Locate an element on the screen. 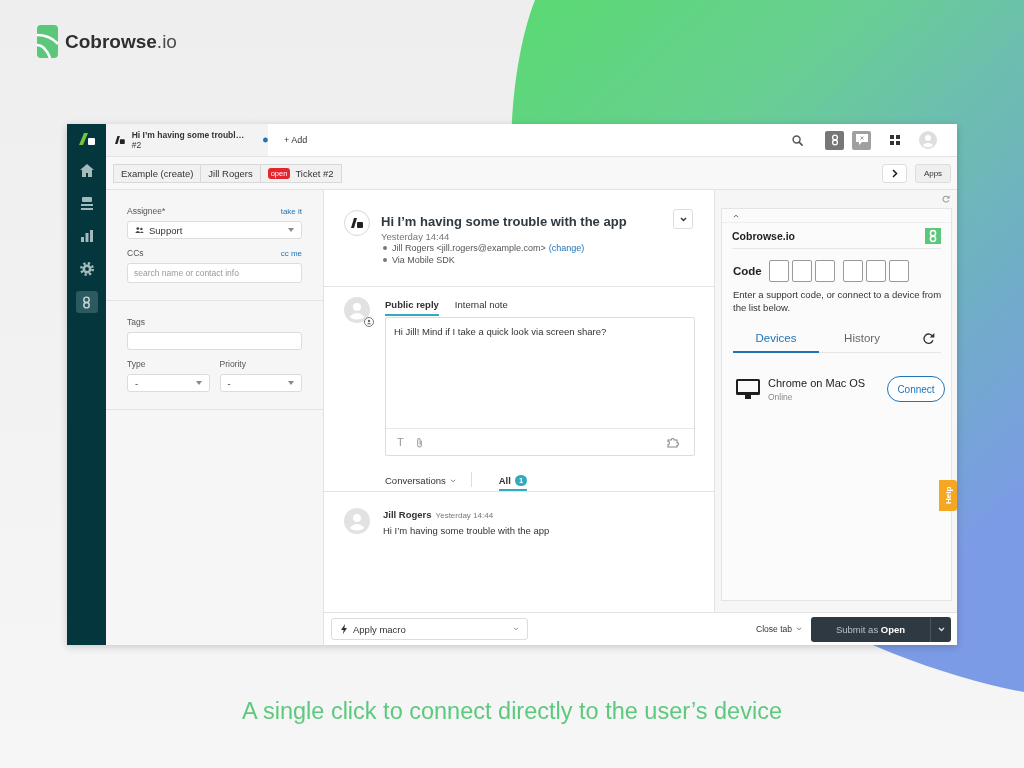 This screenshot has height=768, width=1024. nav-item is located at coordinates (86, 302).